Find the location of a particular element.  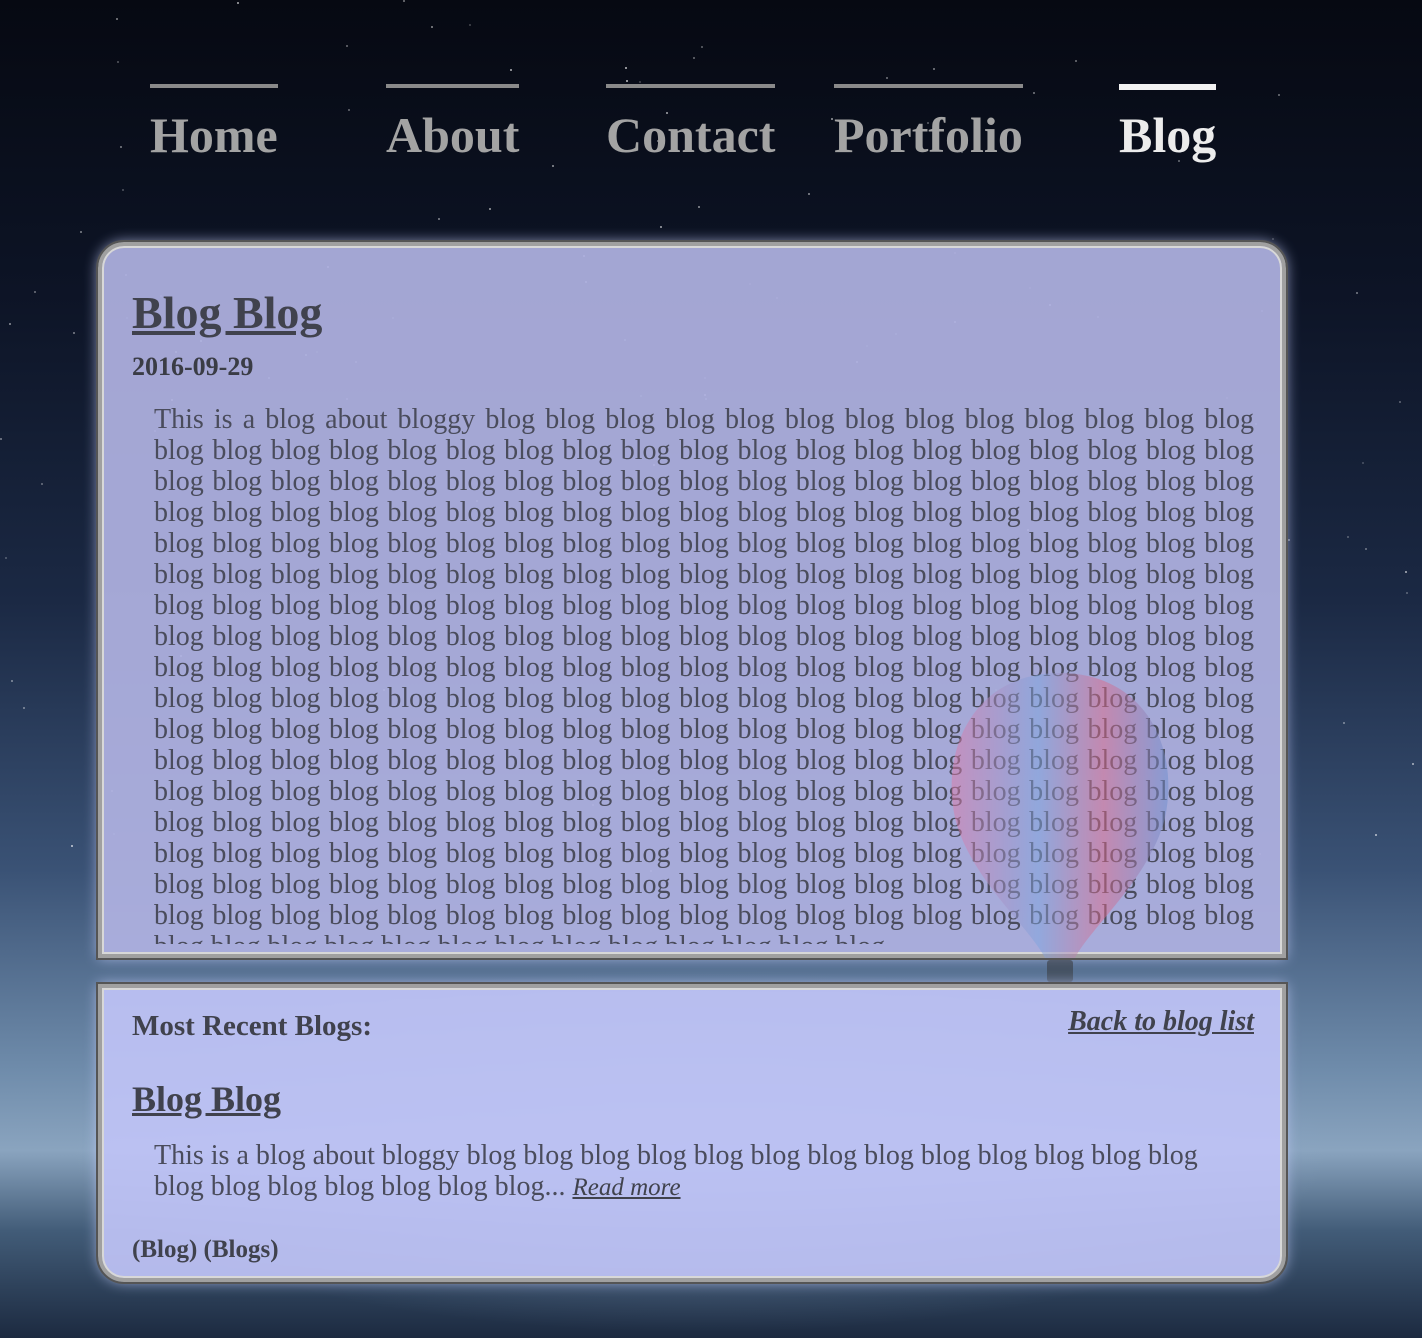

recent-blog-date: 2016-09-29 is located at coordinates (190, 1276).